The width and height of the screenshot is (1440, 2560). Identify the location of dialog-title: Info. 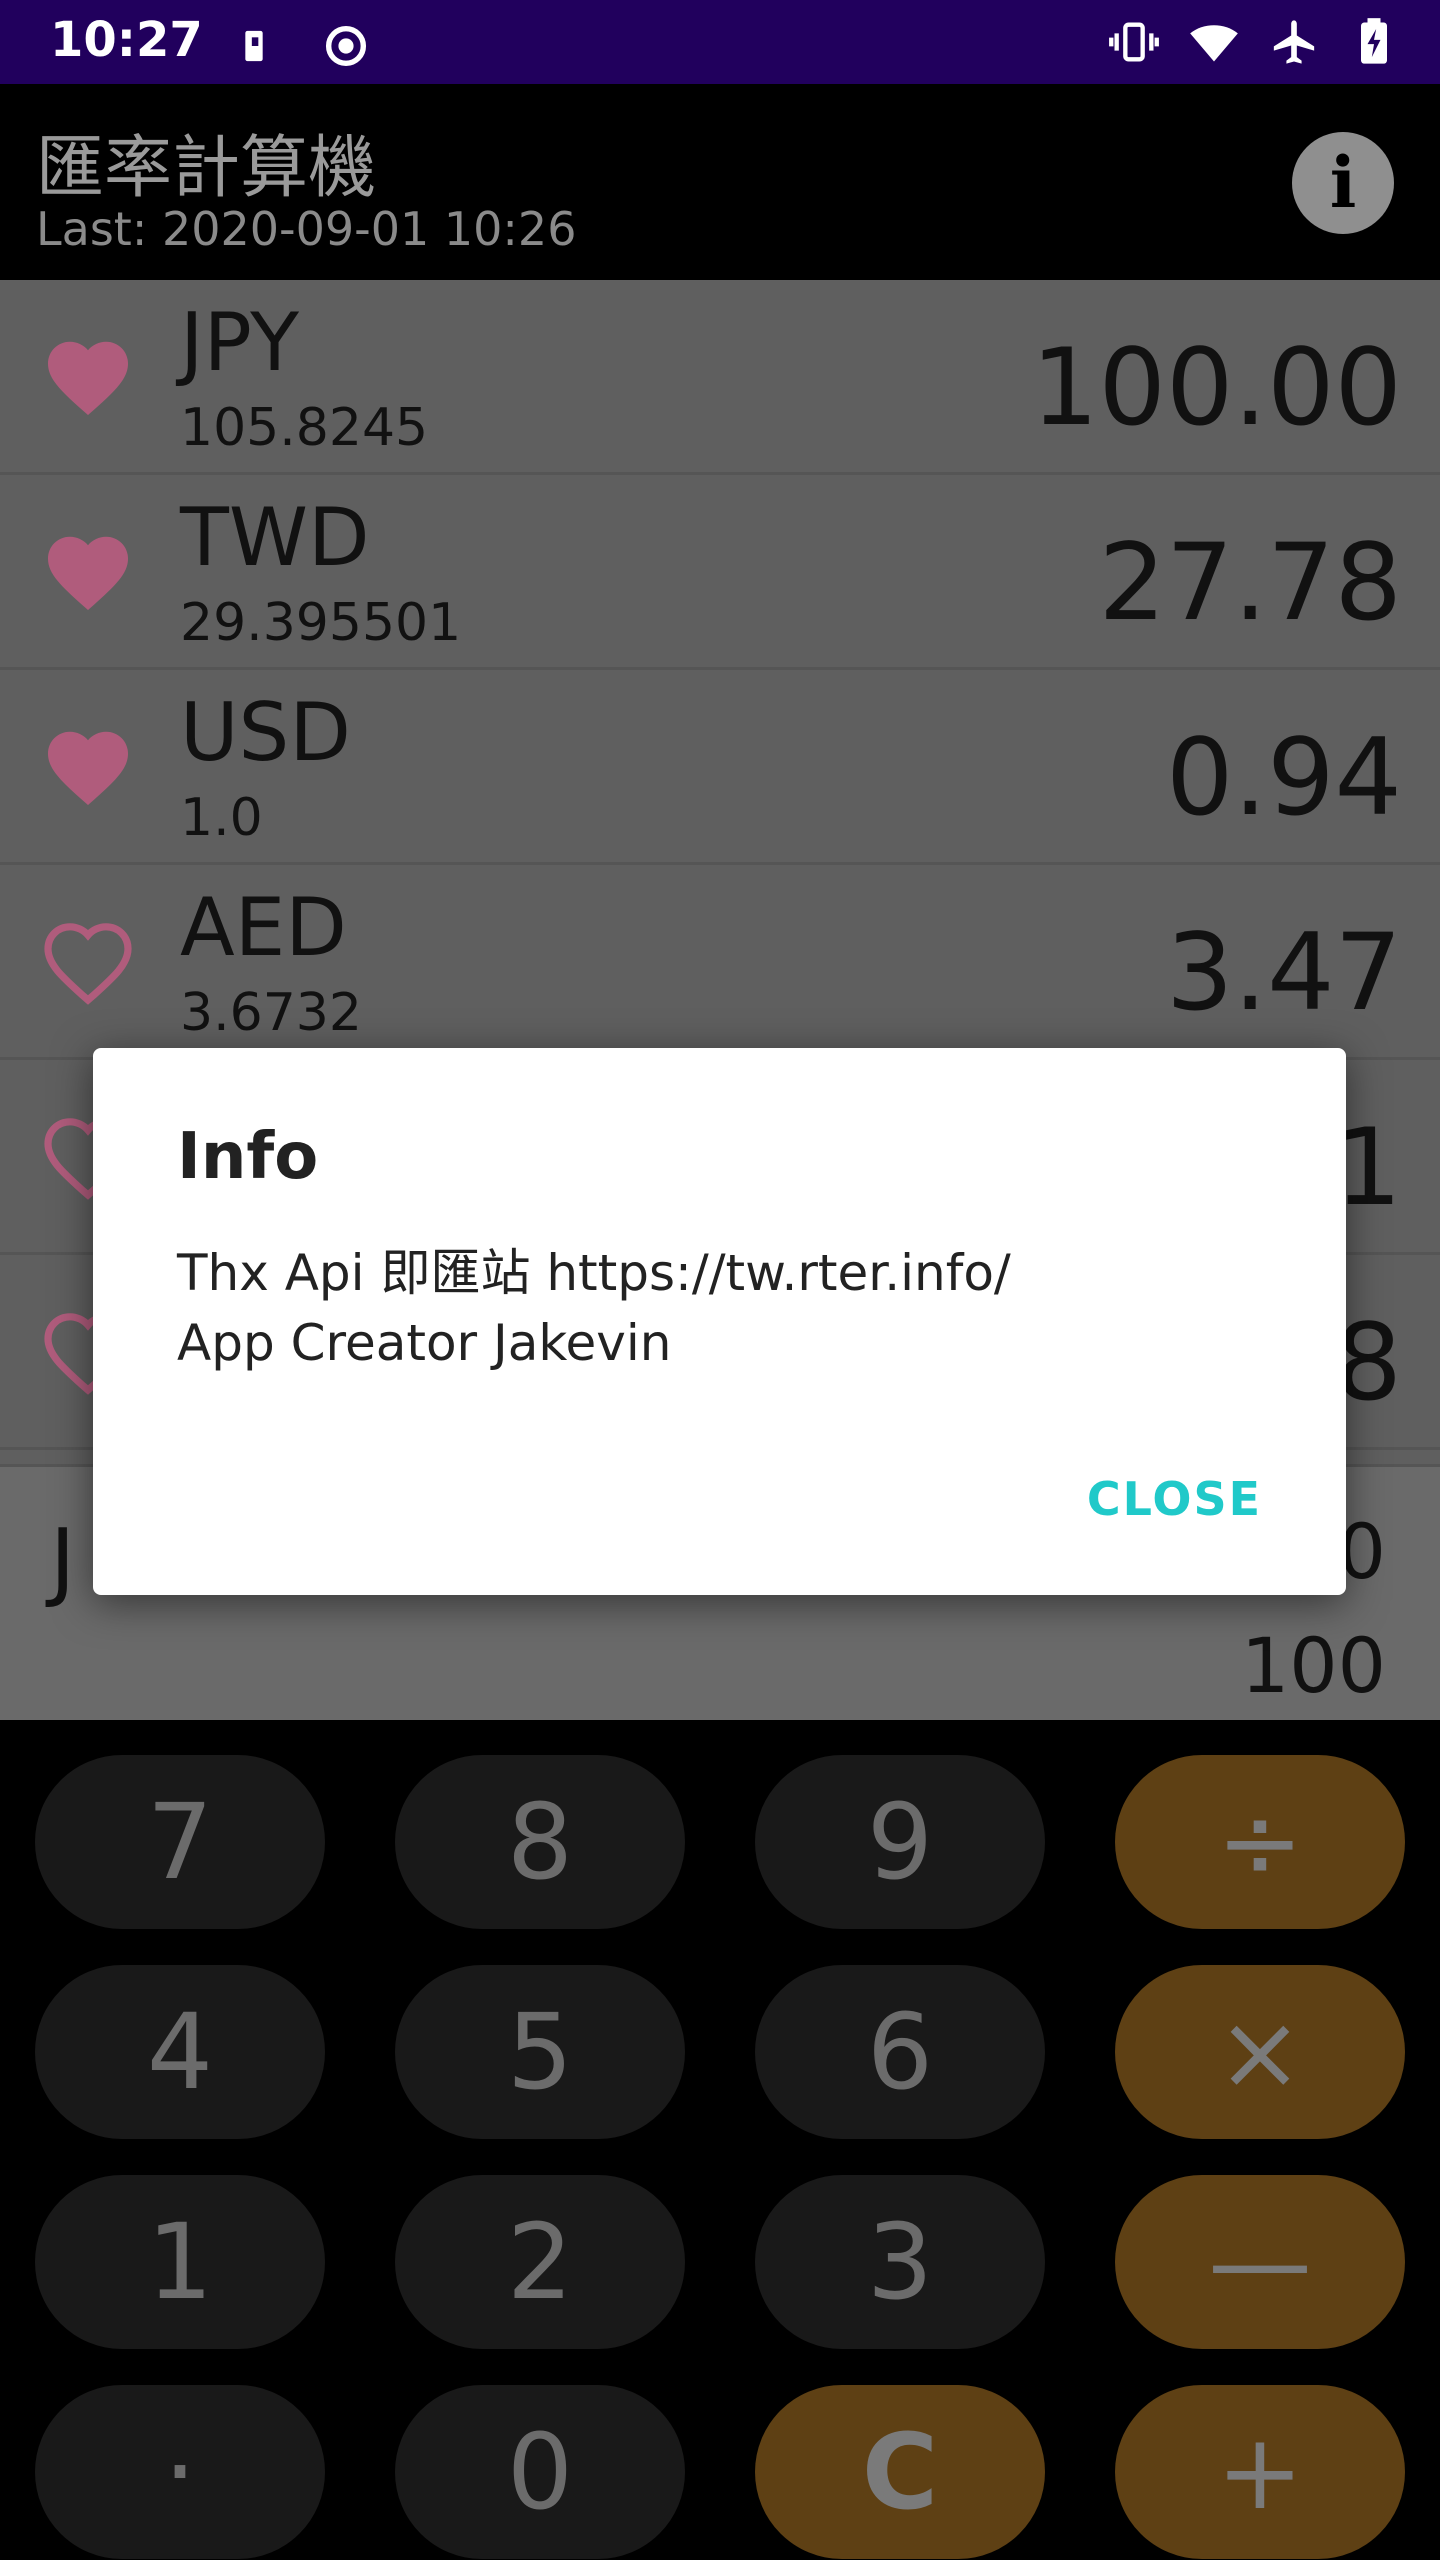
(248, 1157).